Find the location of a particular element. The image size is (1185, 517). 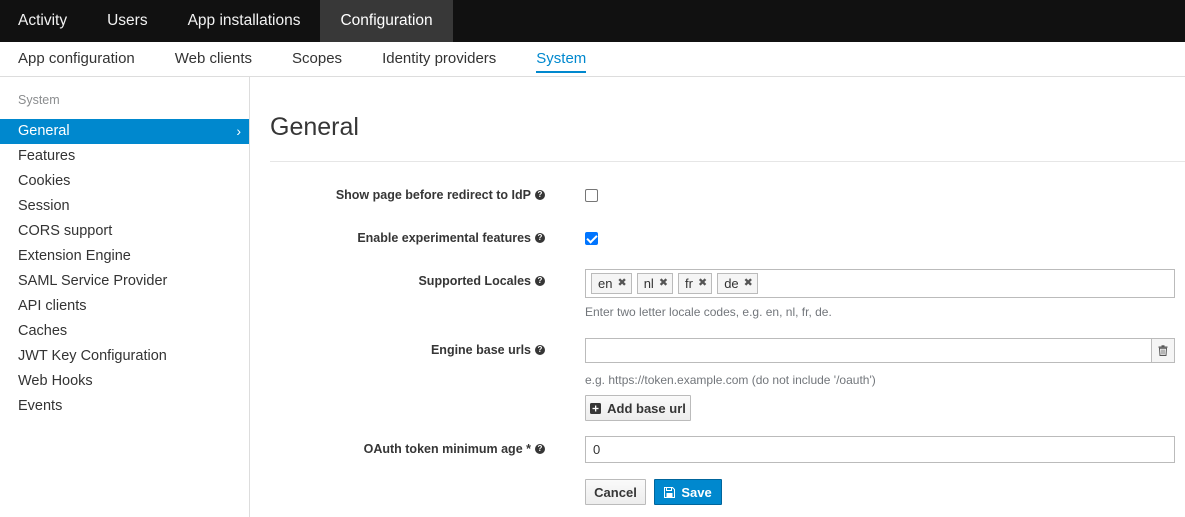

sidebar-item-web-hooks: Web Hooks is located at coordinates (124, 381).